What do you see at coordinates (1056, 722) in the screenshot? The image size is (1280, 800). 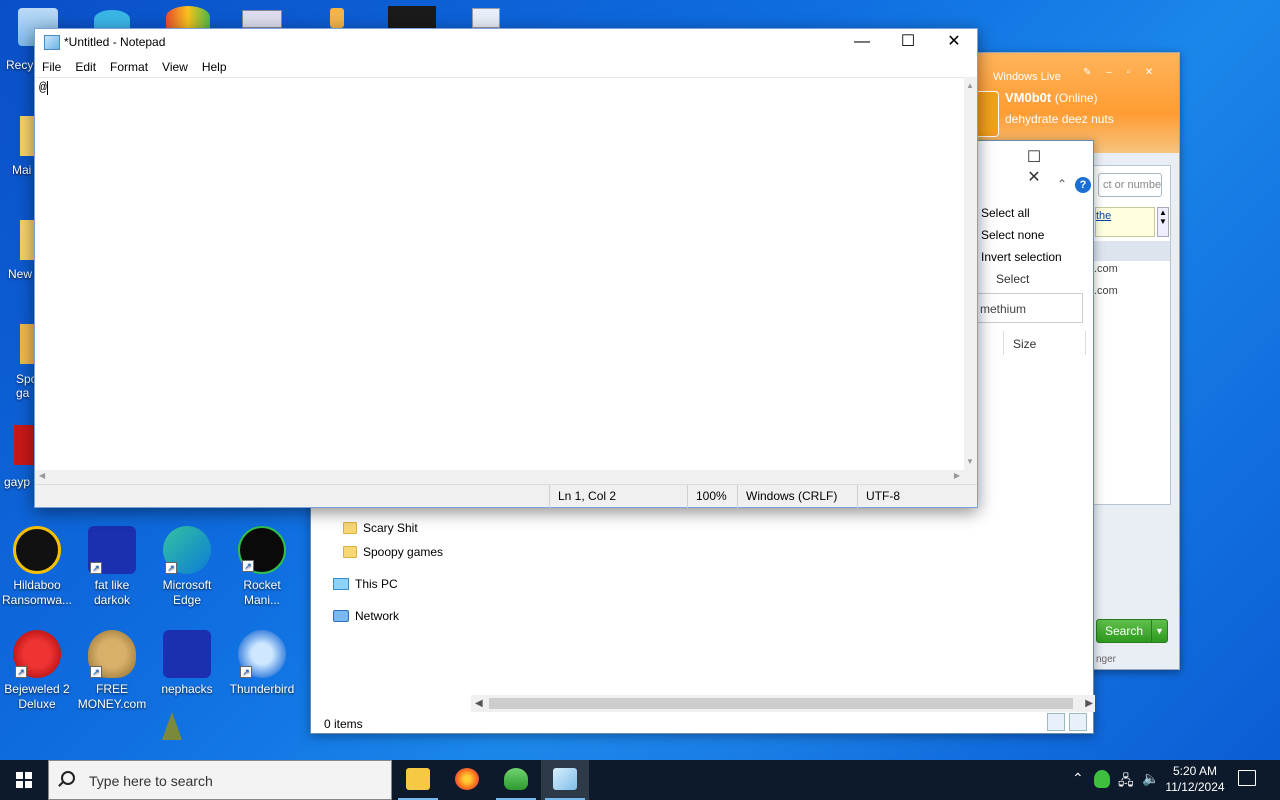 I see `details-view-icon` at bounding box center [1056, 722].